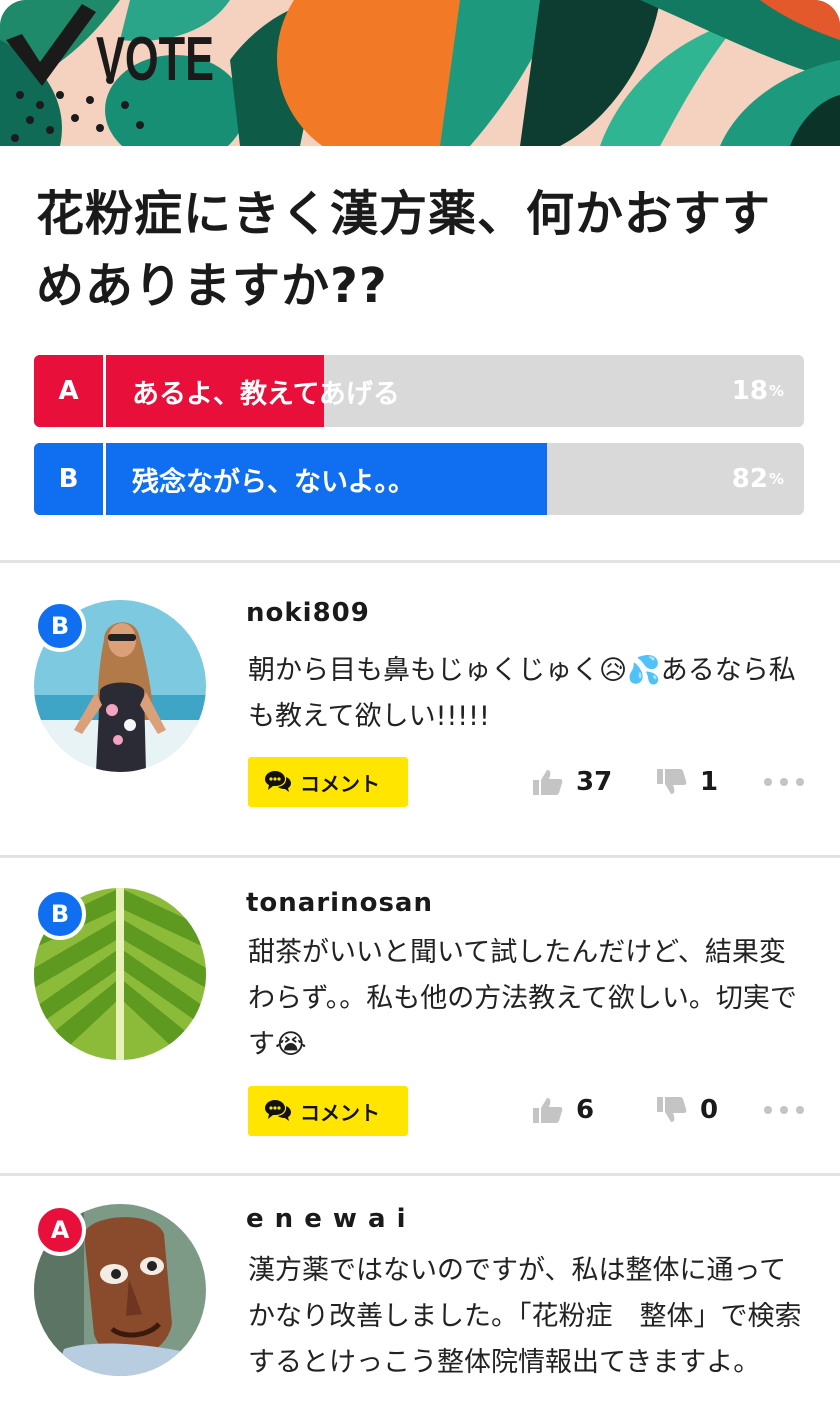  What do you see at coordinates (757, 479) in the screenshot?
I see `poll-option-b-percent: 82%` at bounding box center [757, 479].